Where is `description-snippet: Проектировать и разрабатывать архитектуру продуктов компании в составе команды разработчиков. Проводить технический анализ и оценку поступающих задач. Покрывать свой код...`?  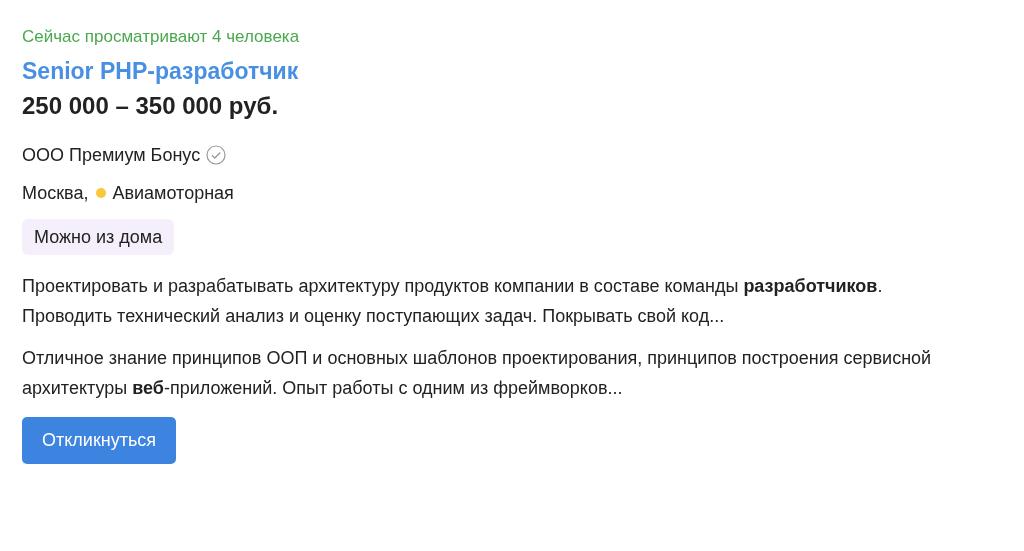 description-snippet: Проектировать и разрабатывать архитектуру продуктов компании в составе команды разработчиков. Проводить технический анализ и оценку поступающих задач. Покрывать свой код... is located at coordinates (453, 301).